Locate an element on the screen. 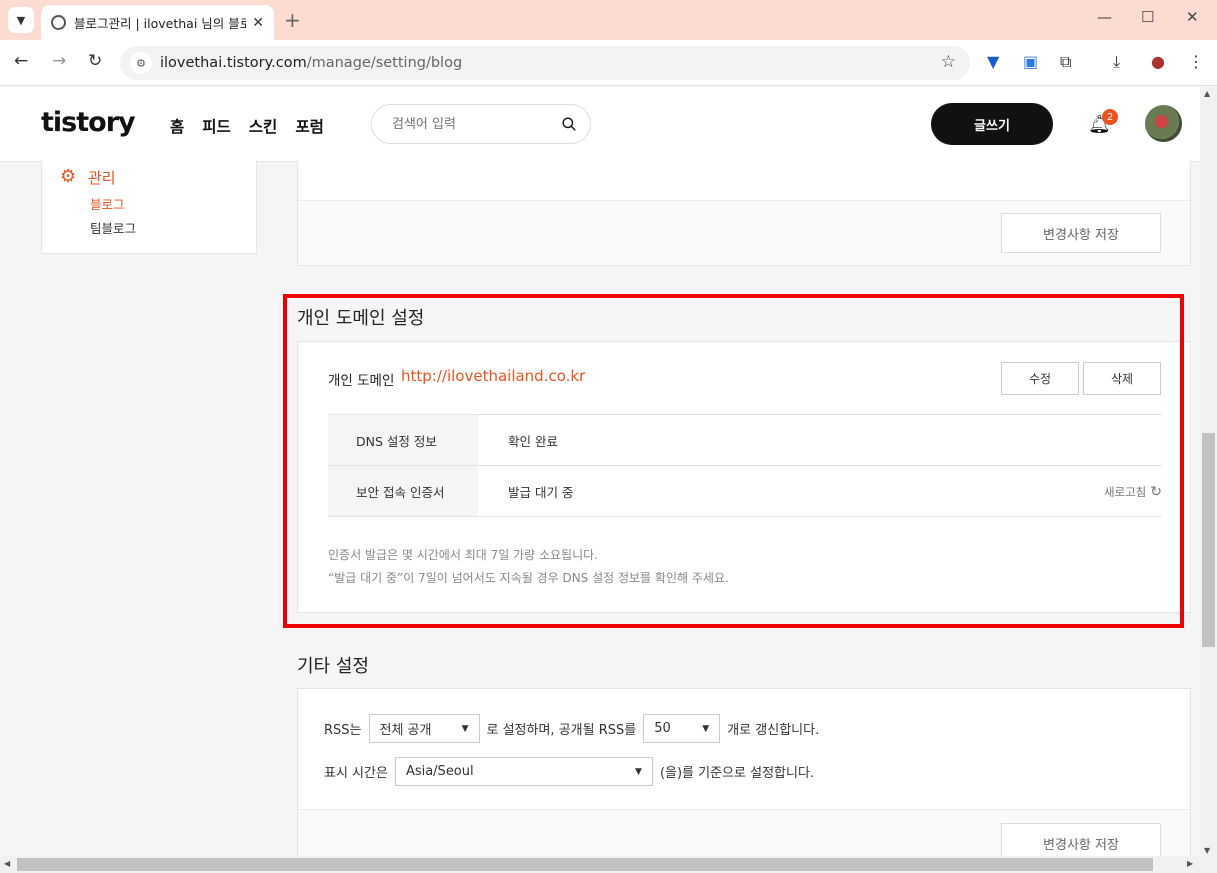 This screenshot has width=1217, height=873. browser-tab-bar: ▼ 블로그관리 | ilovethai 님의 블로그 ✕ + — ☐ ✕ is located at coordinates (608, 20).